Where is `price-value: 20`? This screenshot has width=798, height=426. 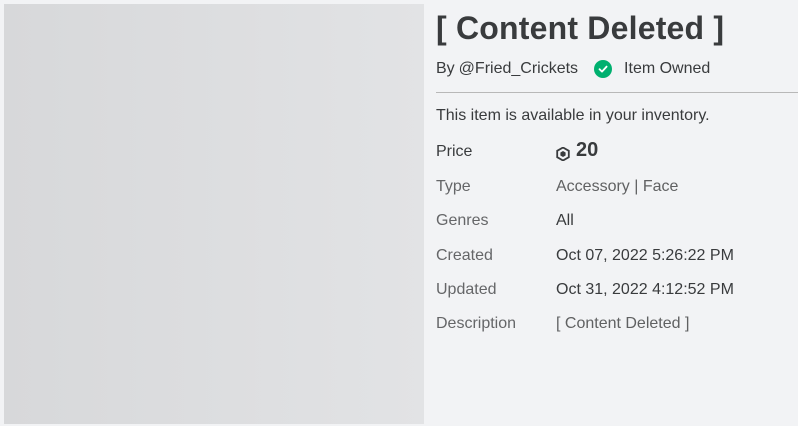 price-value: 20 is located at coordinates (577, 150).